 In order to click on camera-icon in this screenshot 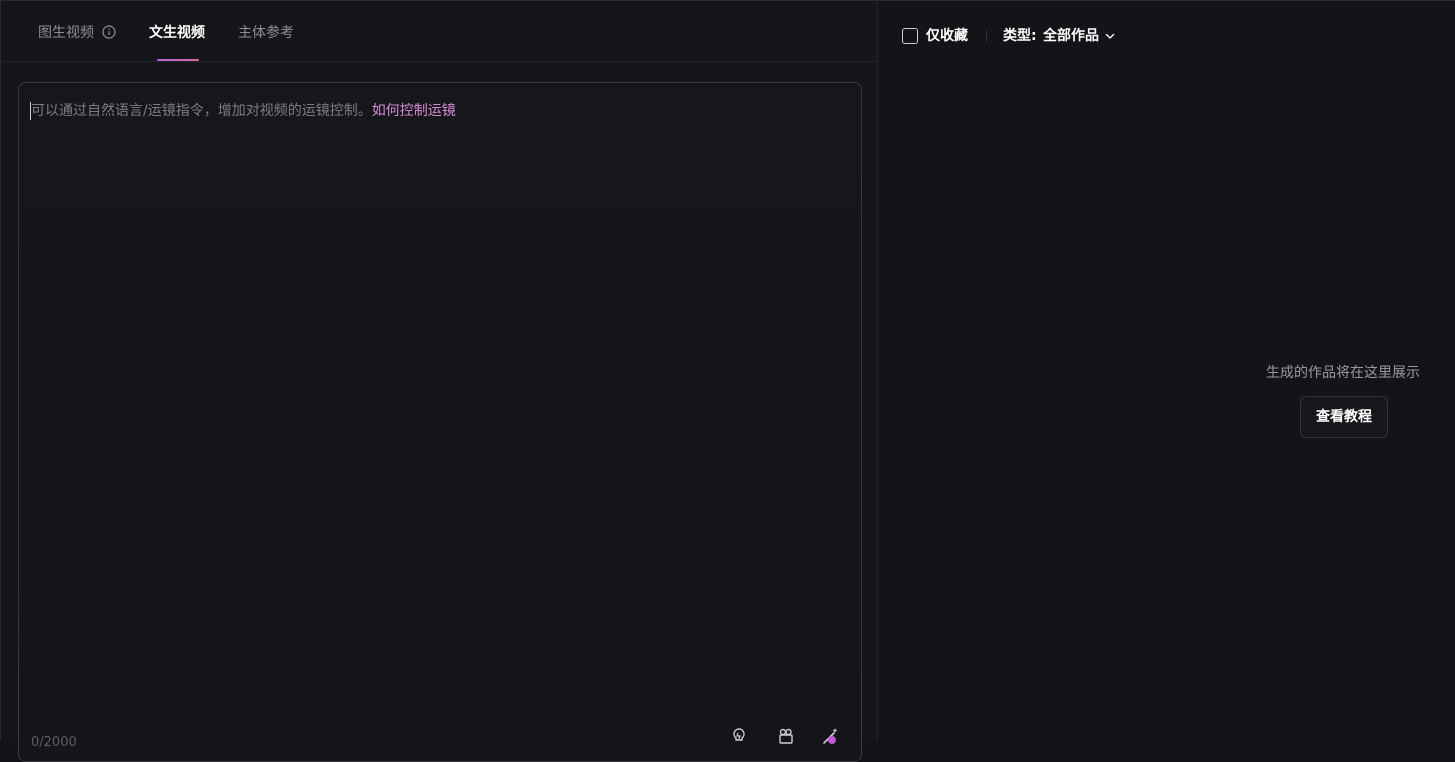, I will do `click(786, 736)`.